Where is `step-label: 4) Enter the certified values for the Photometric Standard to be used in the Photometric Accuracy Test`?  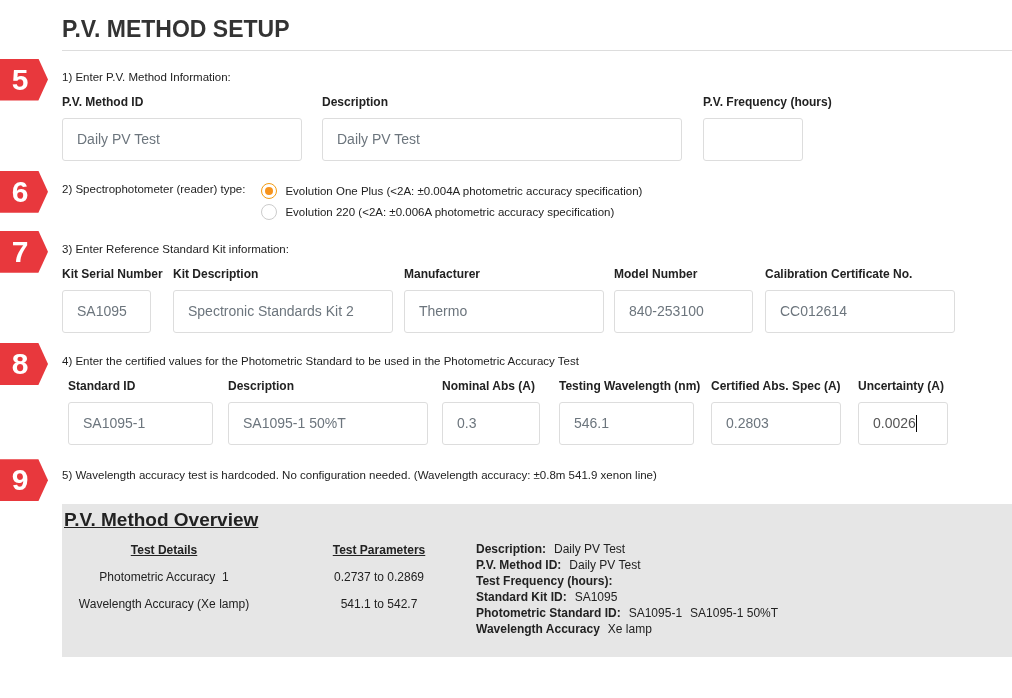
step-label: 4) Enter the certified values for the Photometric Standard to be used in the Photometric Accuracy Test is located at coordinates (321, 362).